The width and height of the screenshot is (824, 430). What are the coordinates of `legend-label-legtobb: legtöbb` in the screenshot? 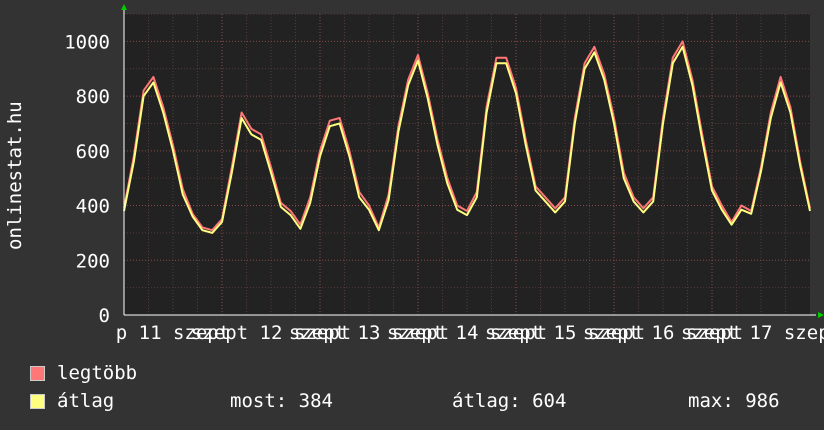 It's located at (97, 373).